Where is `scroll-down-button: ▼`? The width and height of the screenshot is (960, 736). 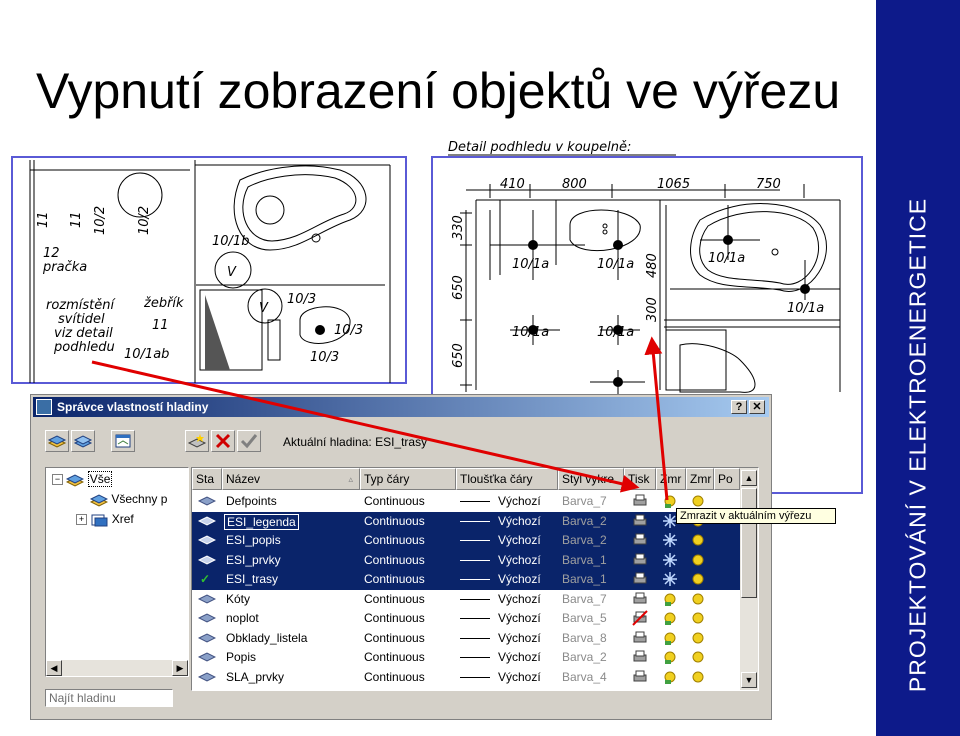
scroll-down-button: ▼ is located at coordinates (749, 680).